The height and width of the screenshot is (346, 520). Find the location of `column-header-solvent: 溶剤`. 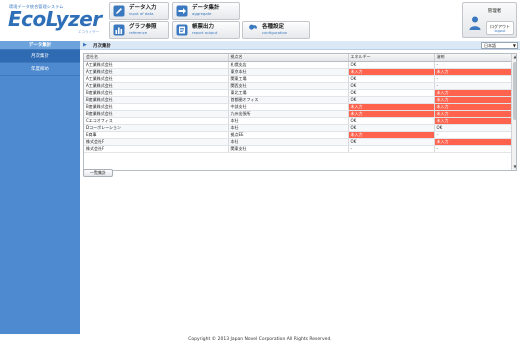

column-header-solvent: 溶剤 is located at coordinates (473, 58).